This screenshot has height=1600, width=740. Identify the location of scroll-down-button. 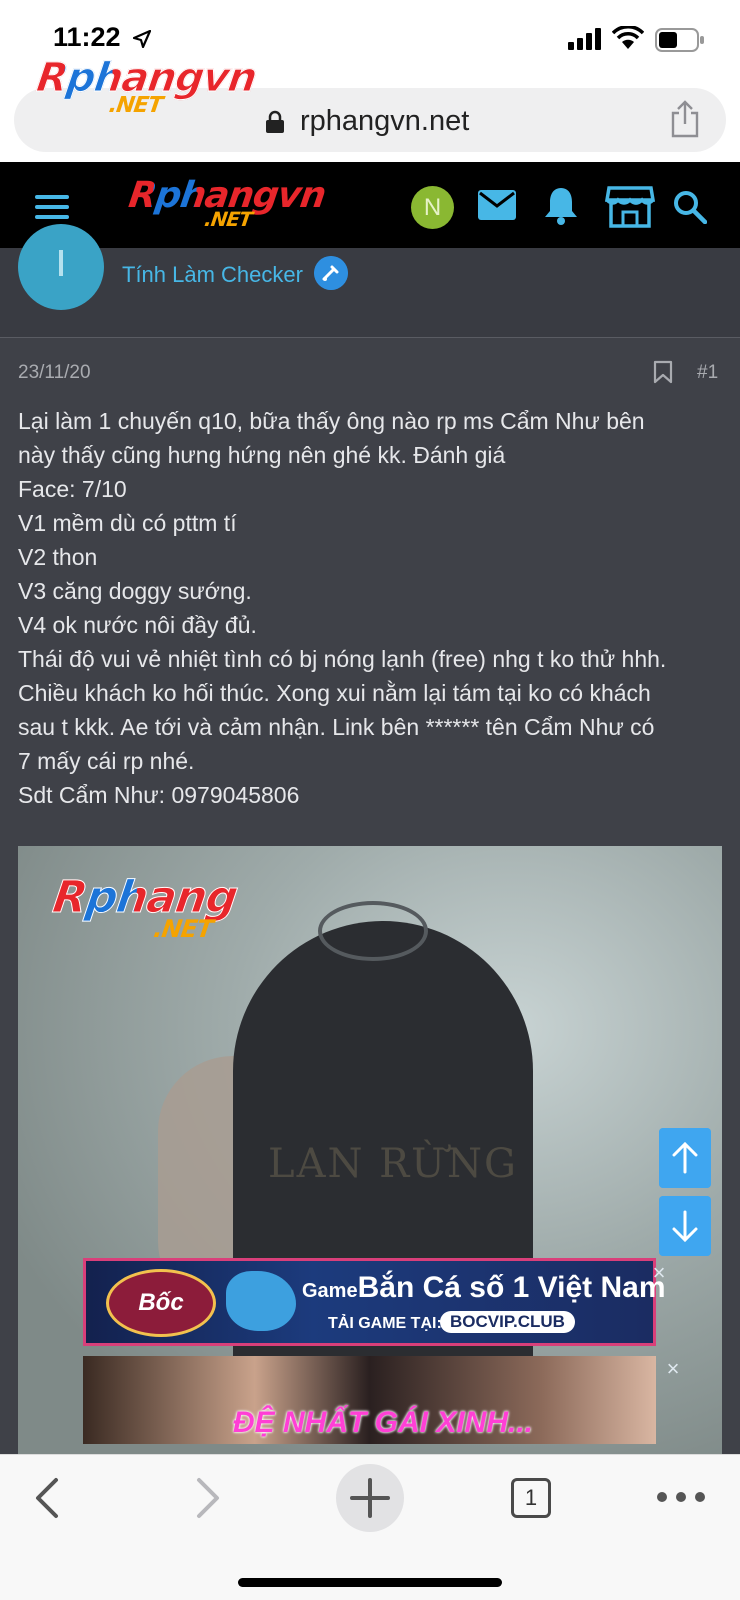
(685, 1226).